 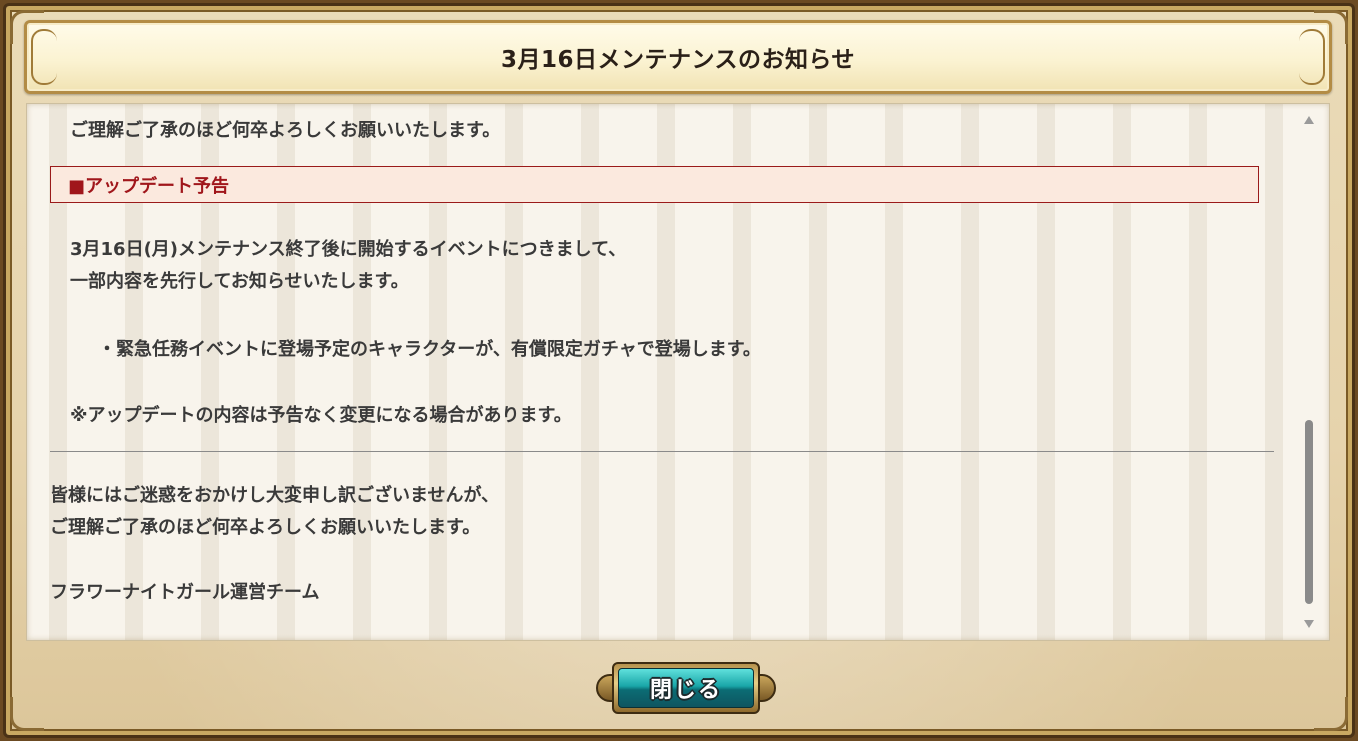 I want to click on scroll-up-arrow-icon, so click(x=1309, y=120).